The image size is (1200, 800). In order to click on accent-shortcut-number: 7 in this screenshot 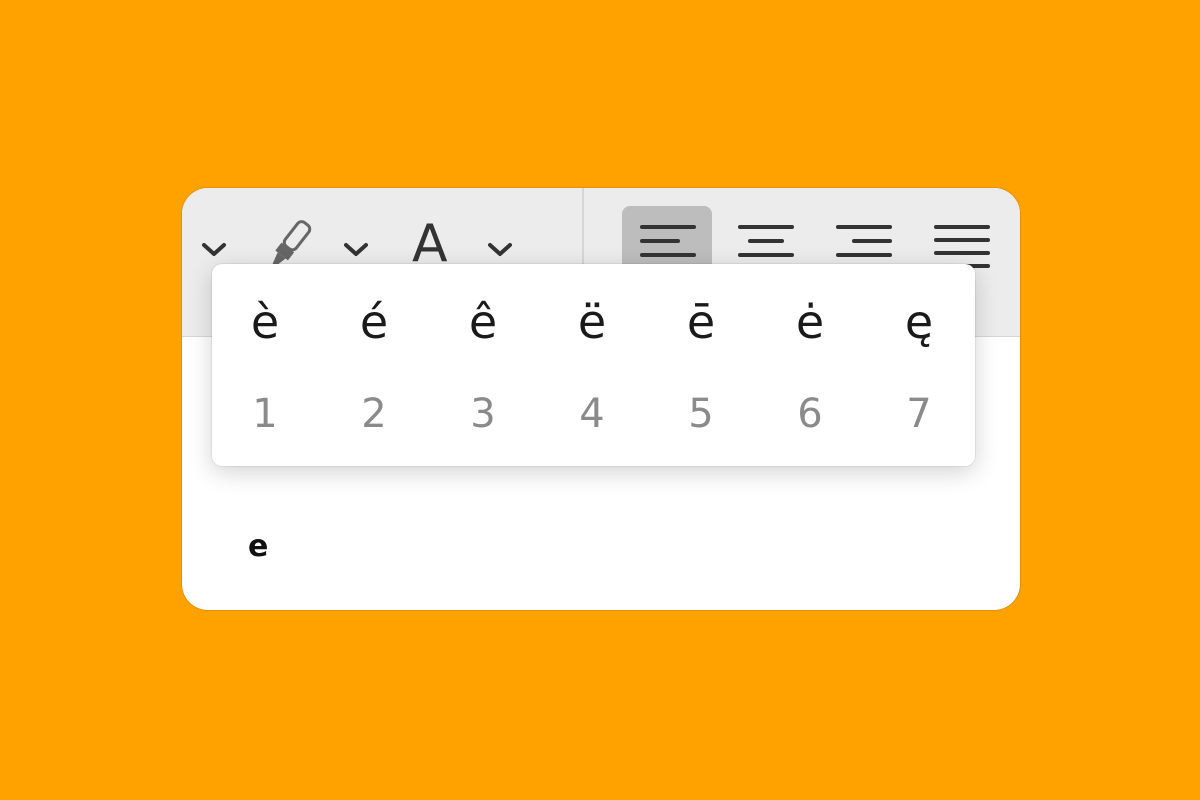, I will do `click(919, 414)`.